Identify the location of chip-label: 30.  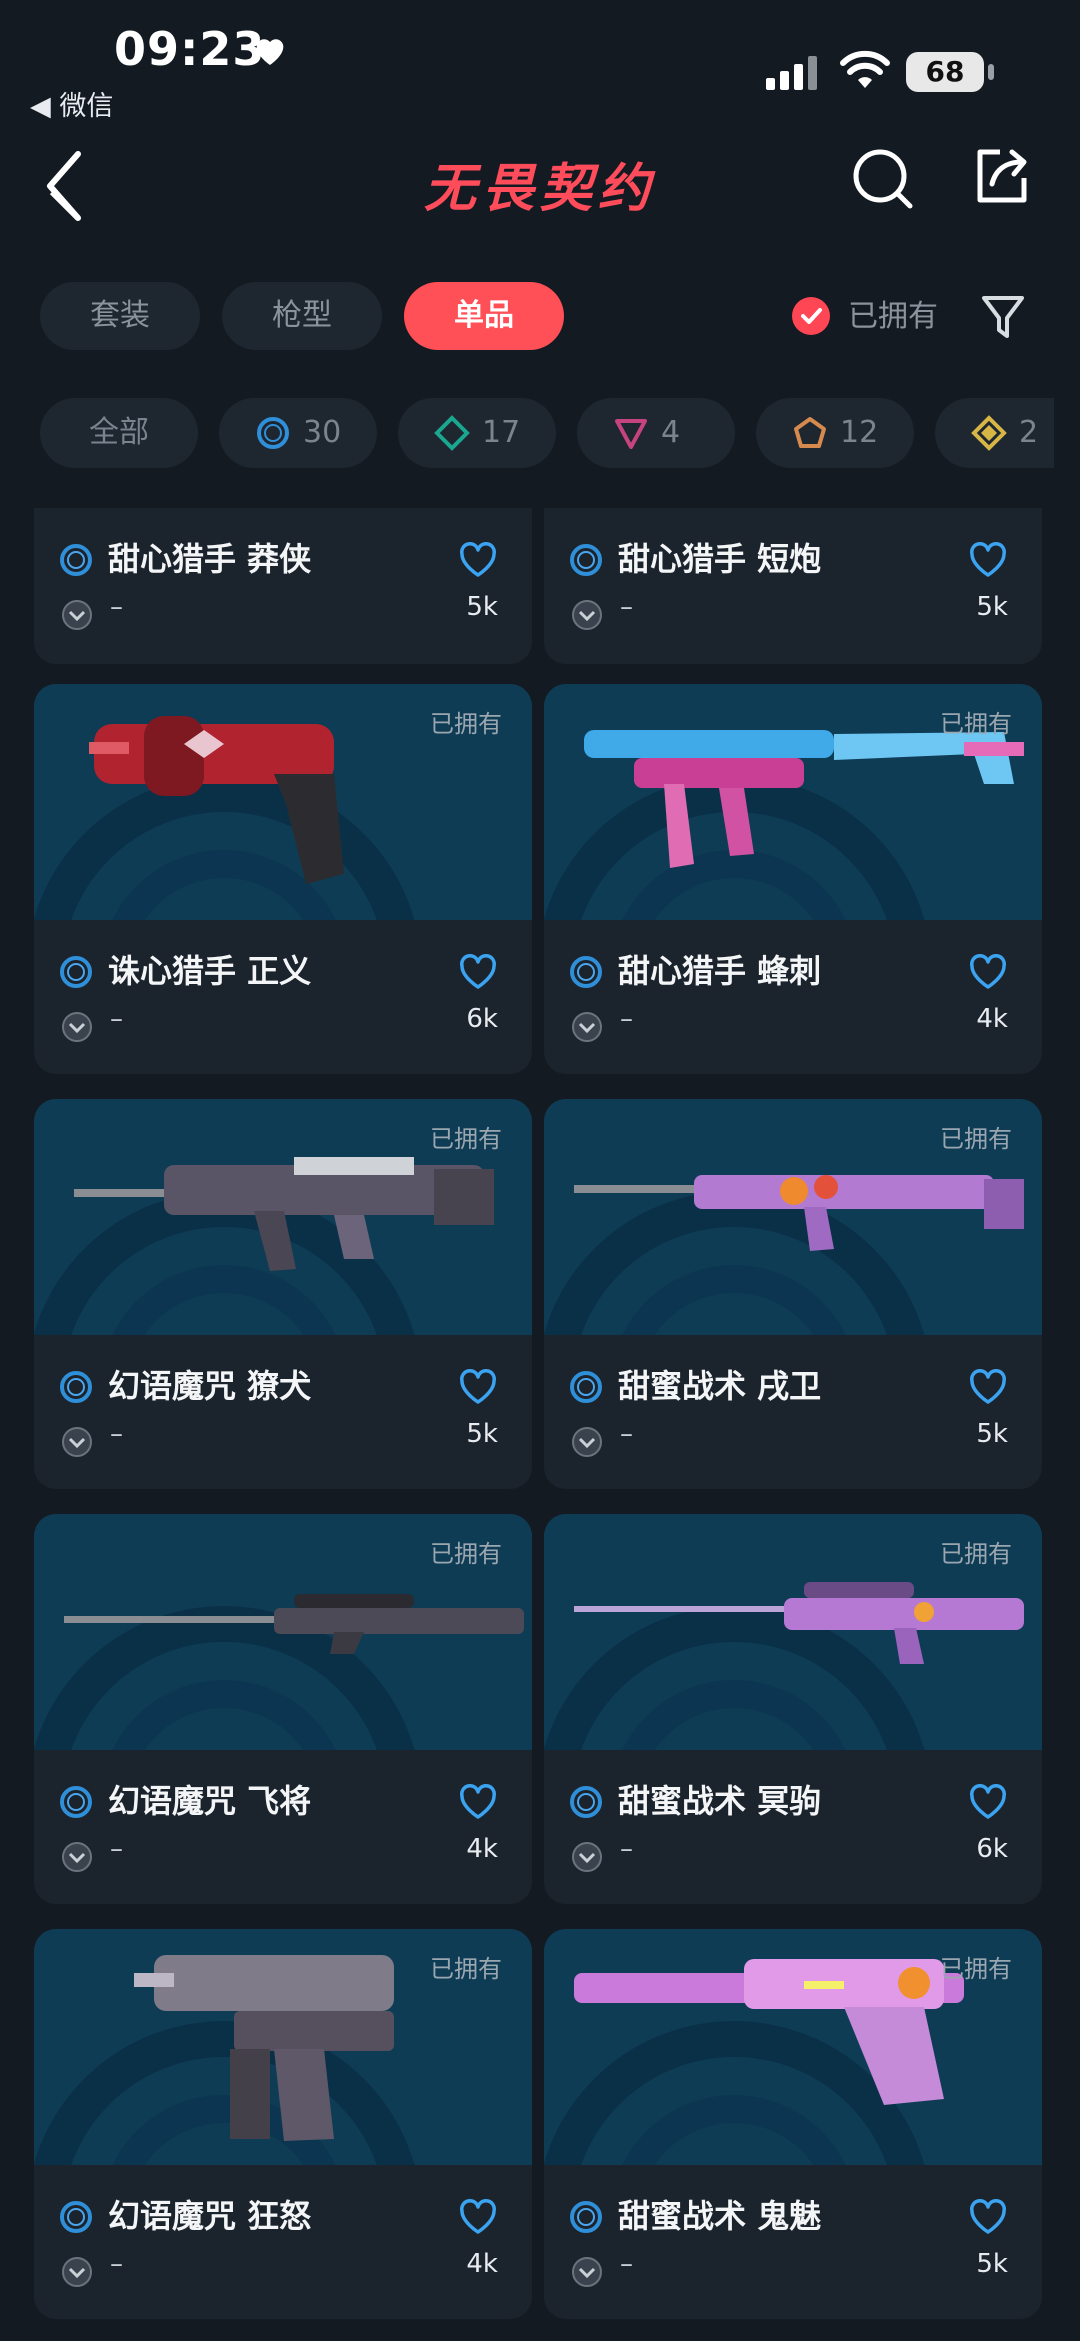
(322, 432).